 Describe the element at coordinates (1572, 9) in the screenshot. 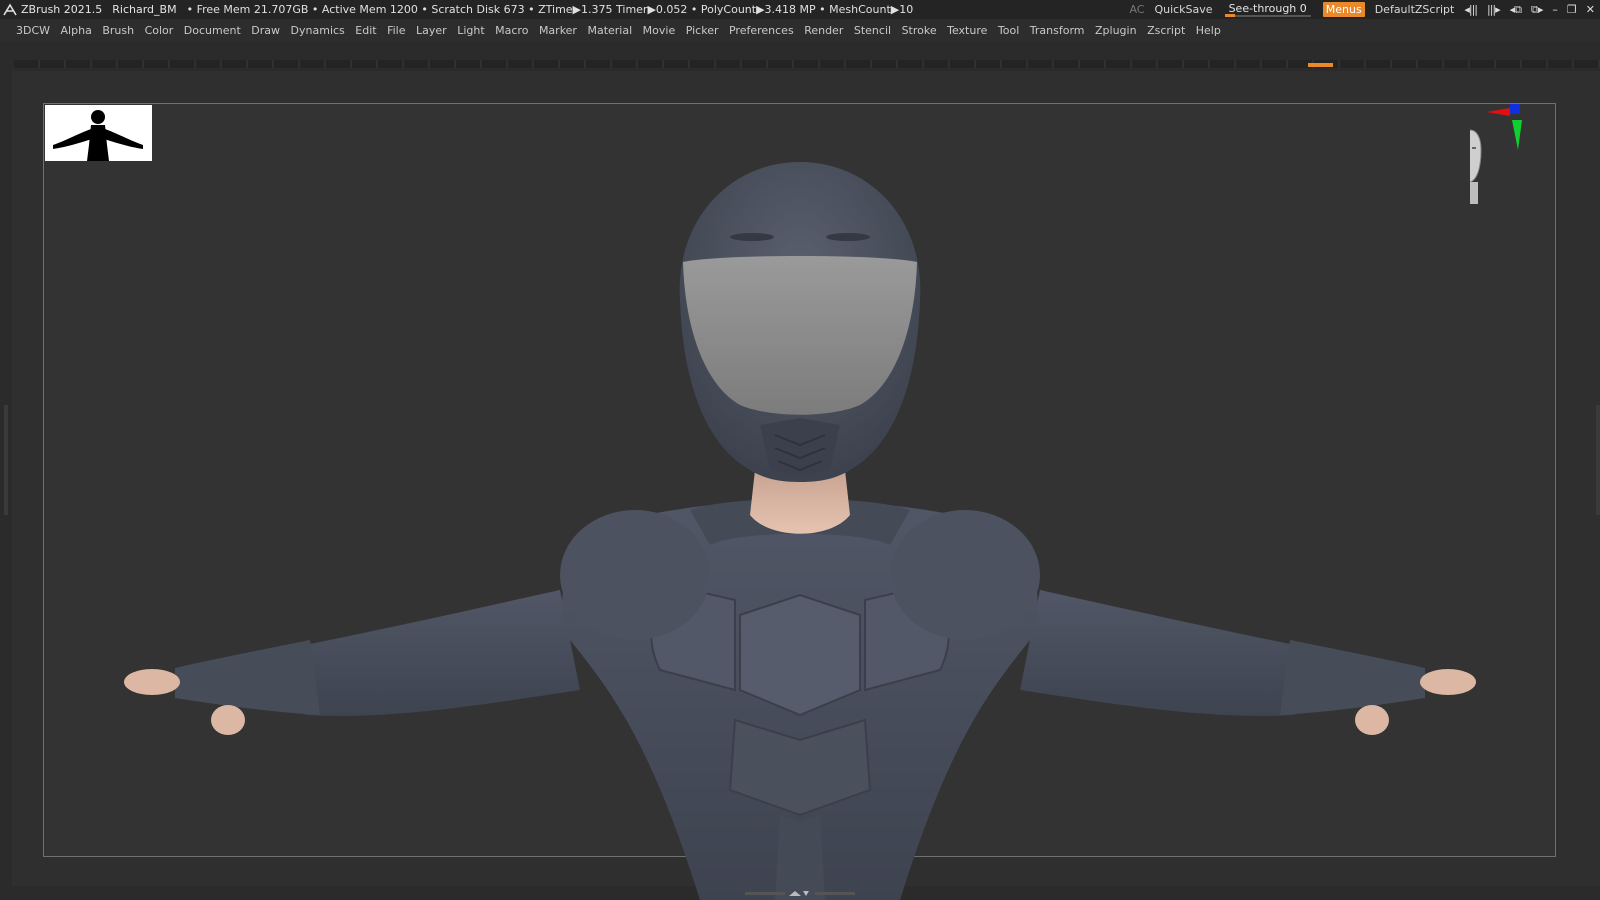

I see `restore-icon: ❐` at that location.